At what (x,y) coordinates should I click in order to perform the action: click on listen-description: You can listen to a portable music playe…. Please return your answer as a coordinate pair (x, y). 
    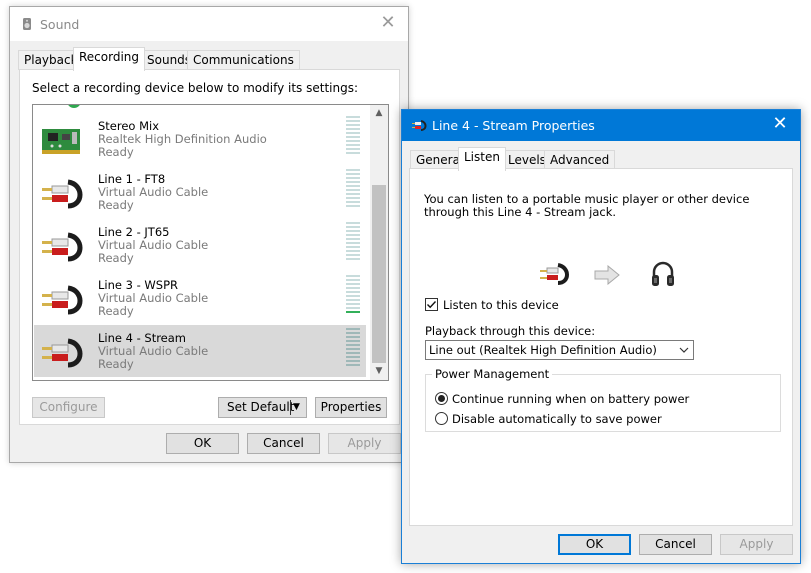
    Looking at the image, I should click on (587, 205).